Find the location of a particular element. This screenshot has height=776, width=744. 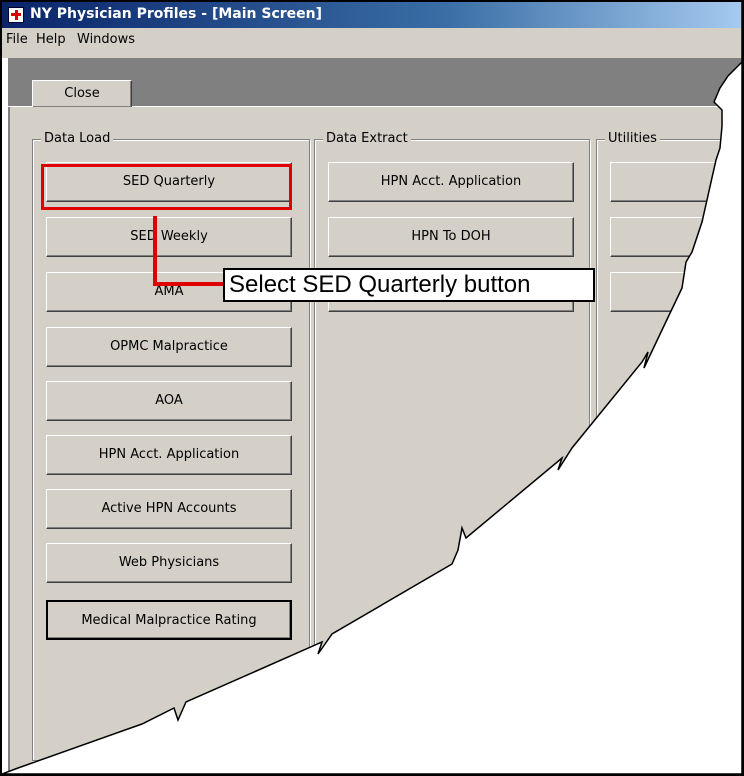

callout-label: Select SED Quarterly button is located at coordinates (409, 285).